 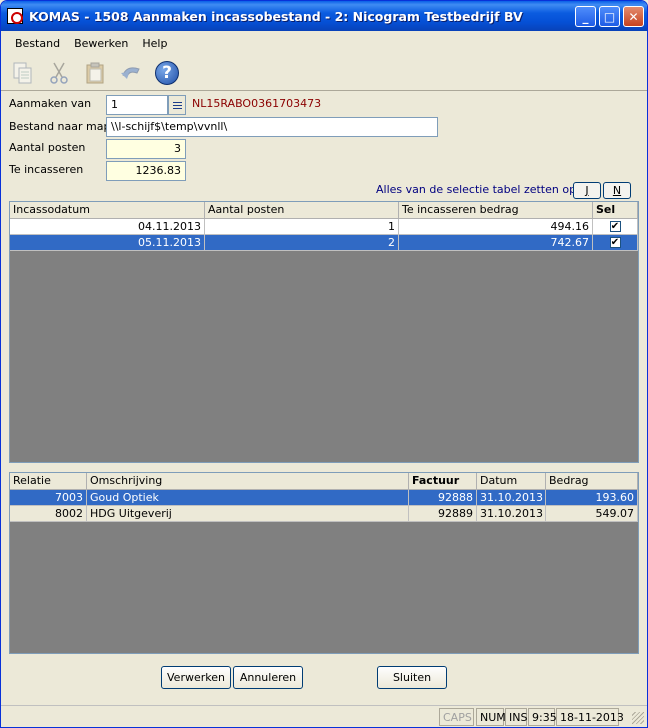 I want to click on toolbar: ?, so click(x=324, y=73).